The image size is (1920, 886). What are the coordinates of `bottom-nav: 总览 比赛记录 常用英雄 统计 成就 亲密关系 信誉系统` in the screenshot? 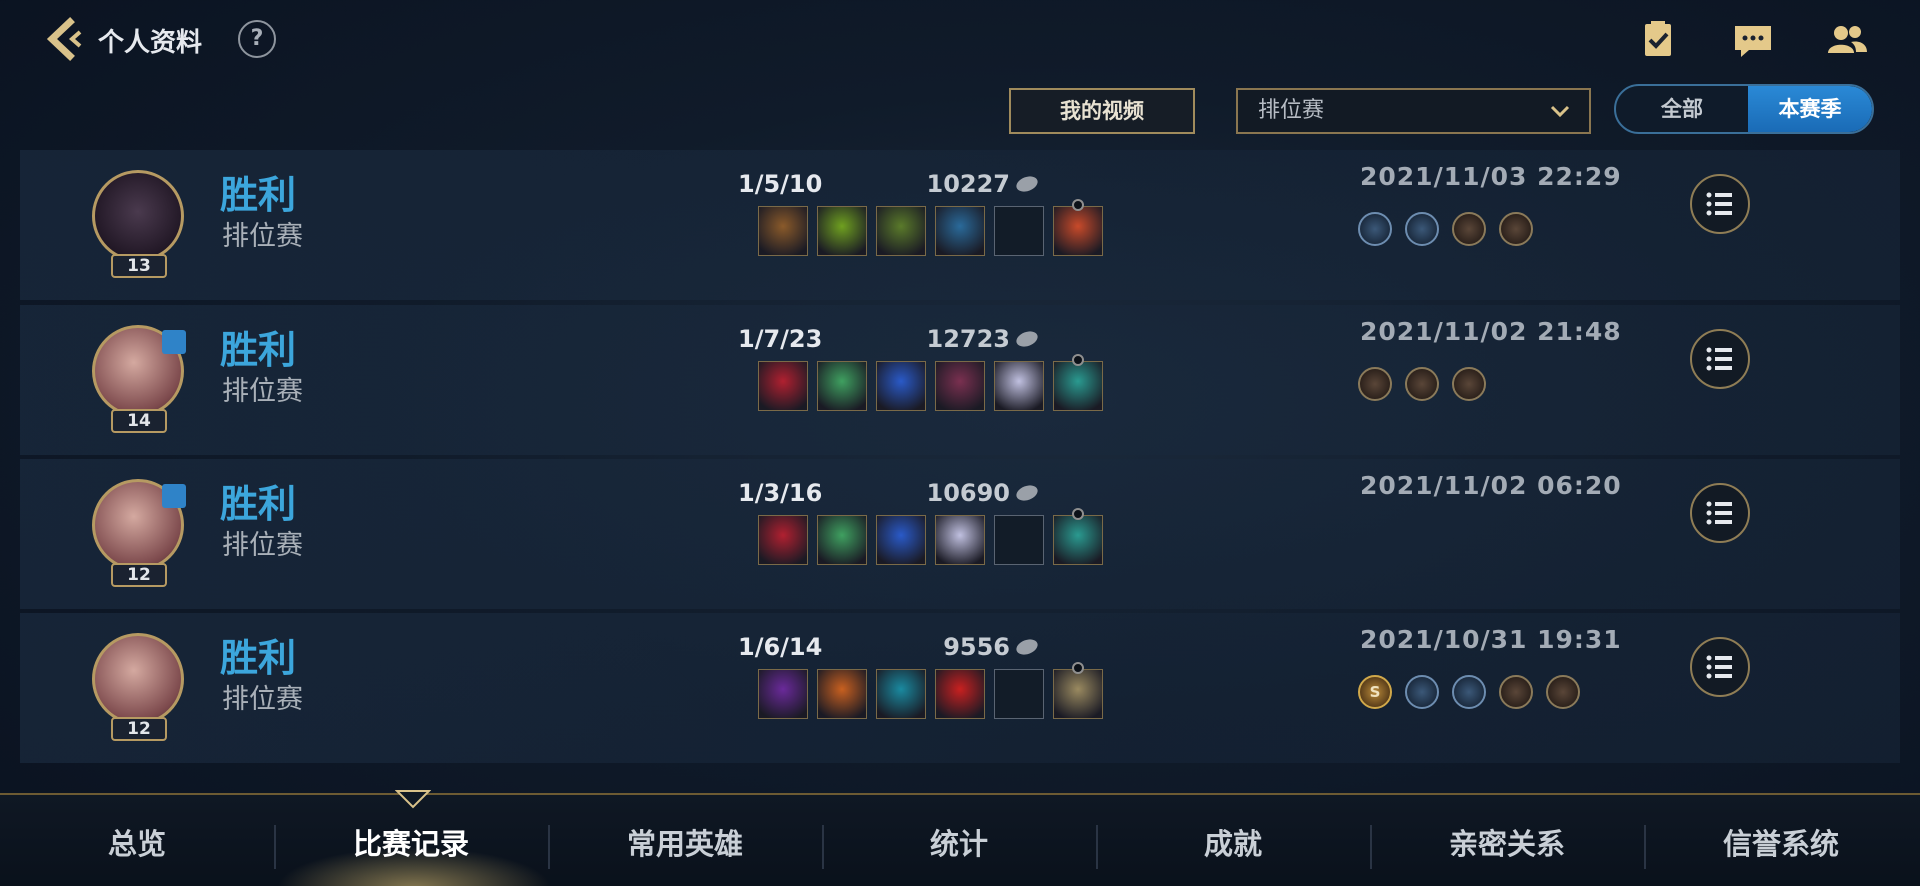 It's located at (960, 838).